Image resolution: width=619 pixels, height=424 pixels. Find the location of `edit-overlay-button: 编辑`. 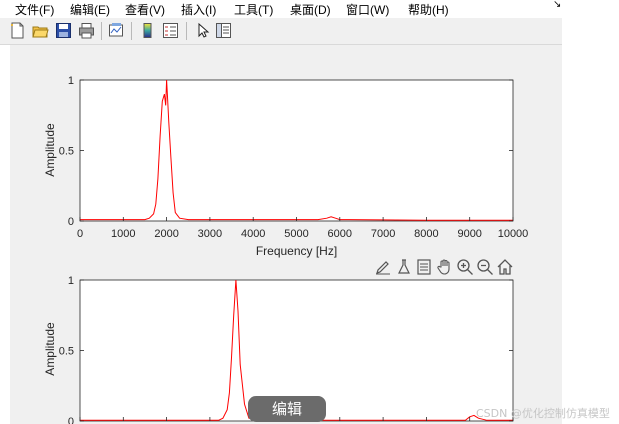

edit-overlay-button: 编辑 is located at coordinates (287, 409).